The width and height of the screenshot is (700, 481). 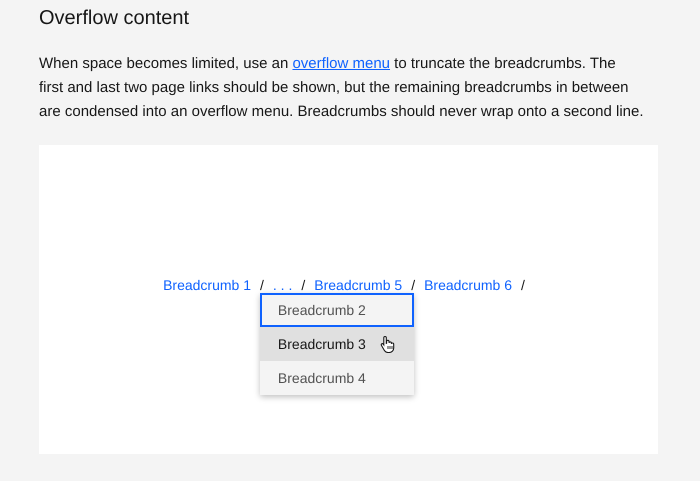 I want to click on breadcrumb-link: Breadcrumb 5, so click(x=358, y=285).